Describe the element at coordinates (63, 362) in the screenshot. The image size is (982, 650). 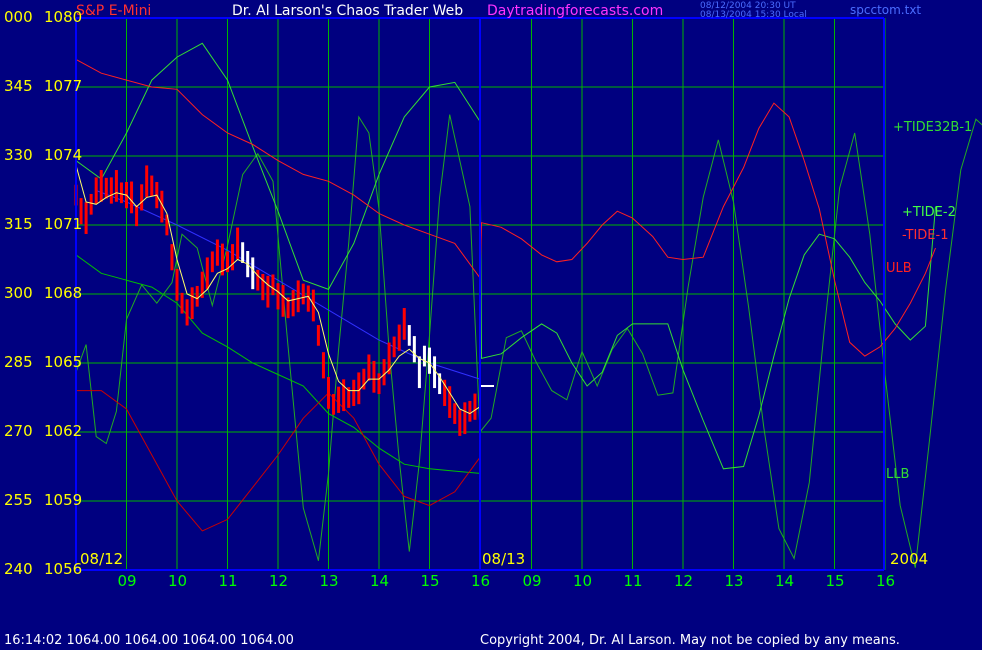
I see `y-label-price: 1065` at that location.